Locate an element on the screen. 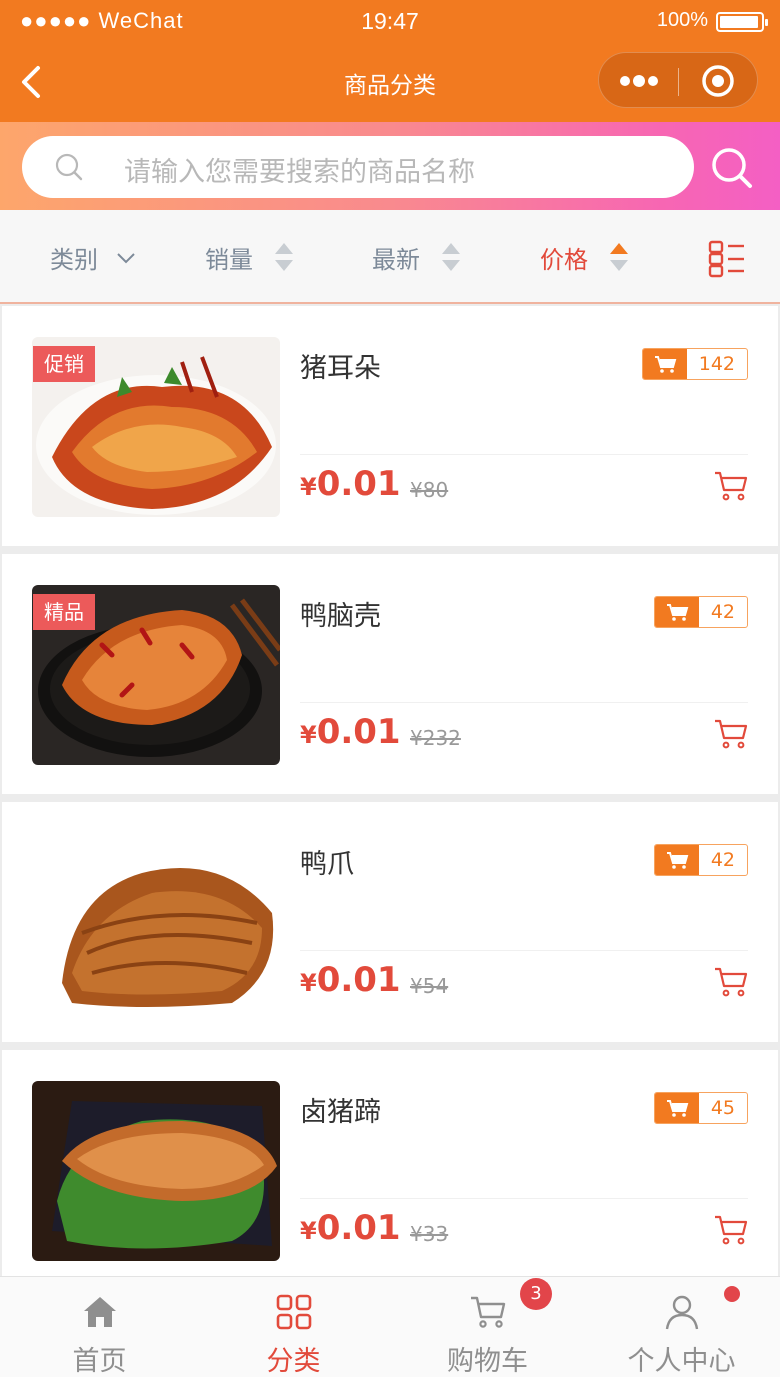 The image size is (780, 1377). tab-category: 分类 is located at coordinates (293, 1327).